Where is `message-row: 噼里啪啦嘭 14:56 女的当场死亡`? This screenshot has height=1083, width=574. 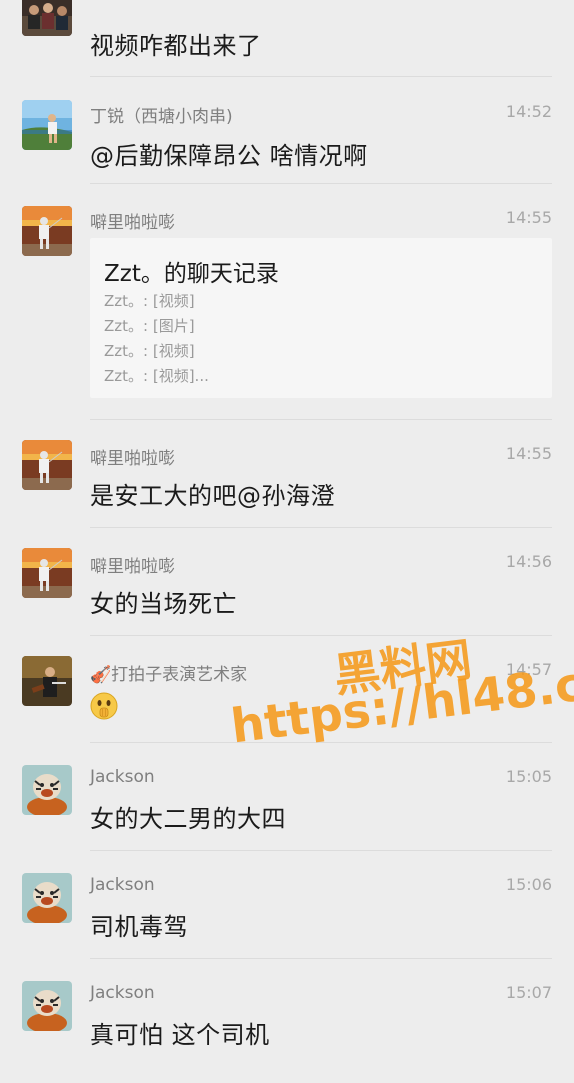 message-row: 噼里啪啦嘭 14:56 女的当场死亡 is located at coordinates (287, 582).